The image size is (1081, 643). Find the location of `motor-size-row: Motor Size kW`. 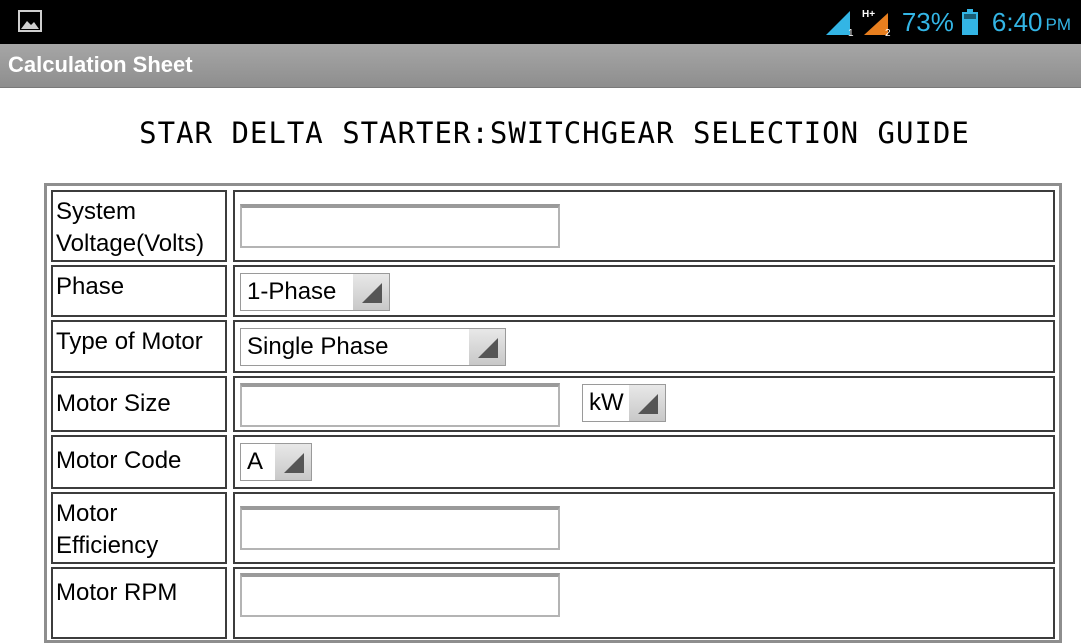

motor-size-row: Motor Size kW is located at coordinates (553, 404).